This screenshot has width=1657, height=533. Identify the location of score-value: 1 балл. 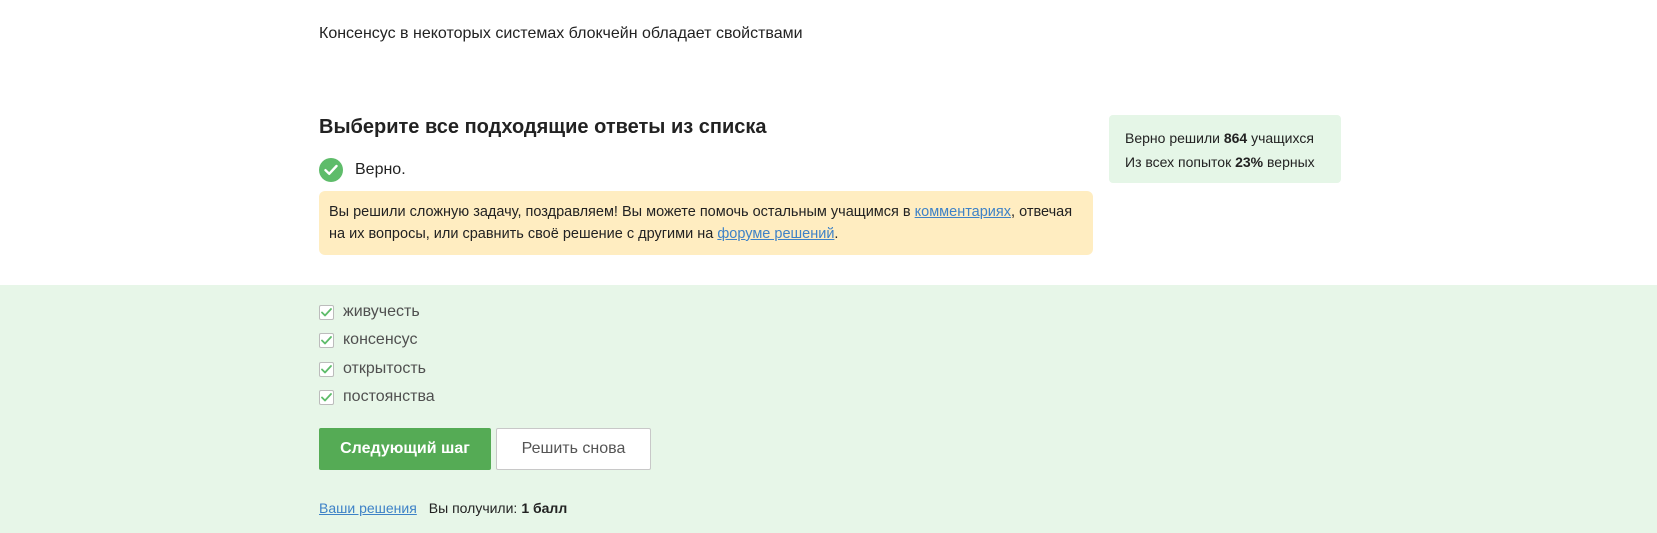
(544, 508).